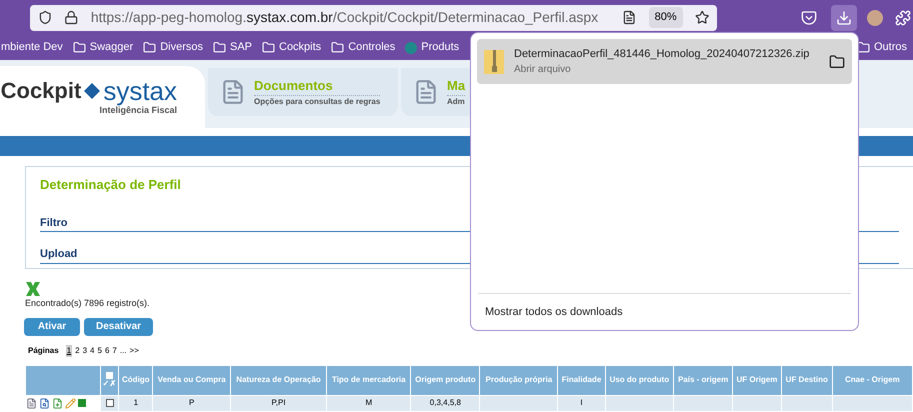  I want to click on logo: Cockpit systax Inteligência Fiscal, so click(102, 97).